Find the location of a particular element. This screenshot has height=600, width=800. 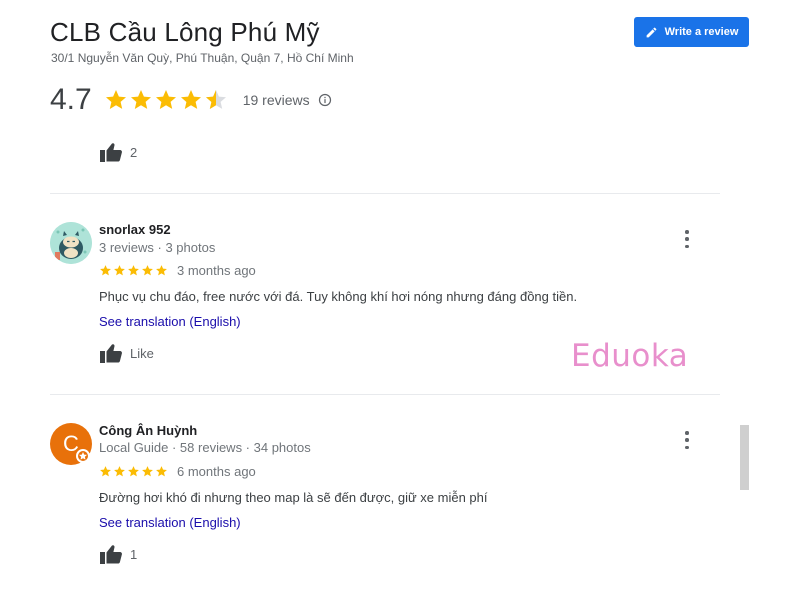

rating-stars is located at coordinates (166, 100).